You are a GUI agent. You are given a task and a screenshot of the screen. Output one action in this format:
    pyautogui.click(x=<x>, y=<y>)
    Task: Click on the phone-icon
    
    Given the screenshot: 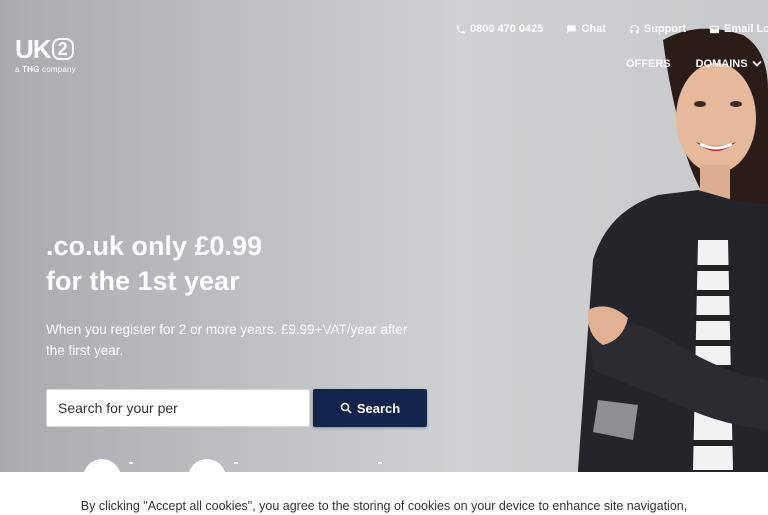 What is the action you would take?
    pyautogui.click(x=460, y=29)
    